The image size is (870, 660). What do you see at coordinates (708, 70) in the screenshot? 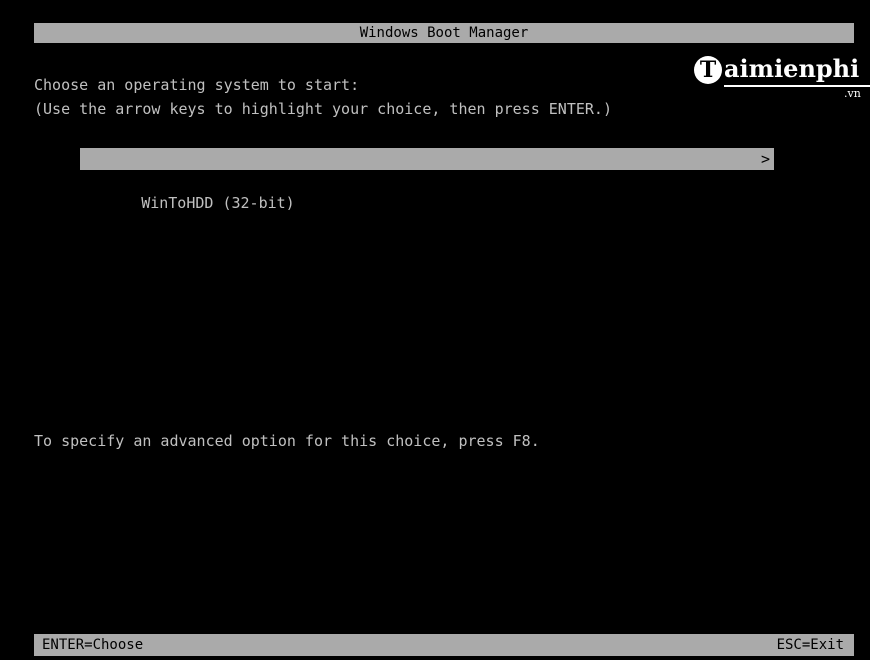
I see `watermark-logo-icon: T` at bounding box center [708, 70].